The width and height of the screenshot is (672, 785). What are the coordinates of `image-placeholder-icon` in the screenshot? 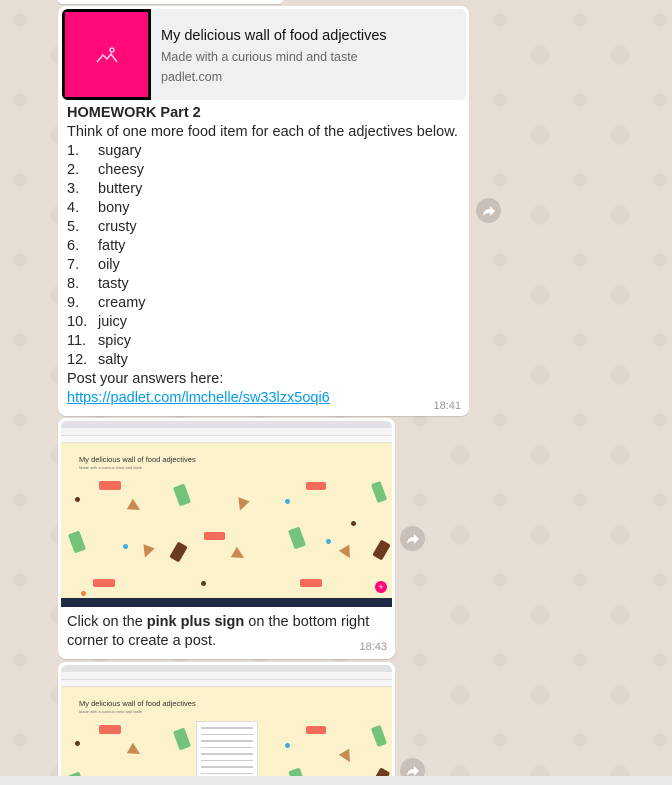 It's located at (106, 54).